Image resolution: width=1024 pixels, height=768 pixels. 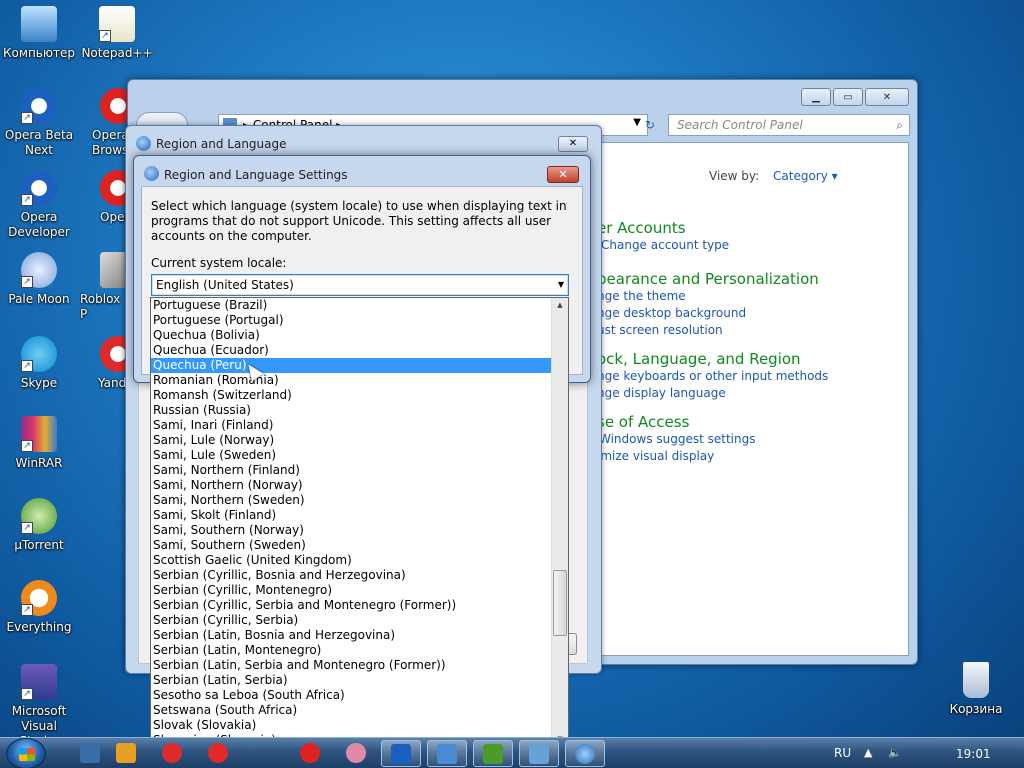 What do you see at coordinates (39, 142) in the screenshot?
I see `desktop-icon-label: Opera Beta Next` at bounding box center [39, 142].